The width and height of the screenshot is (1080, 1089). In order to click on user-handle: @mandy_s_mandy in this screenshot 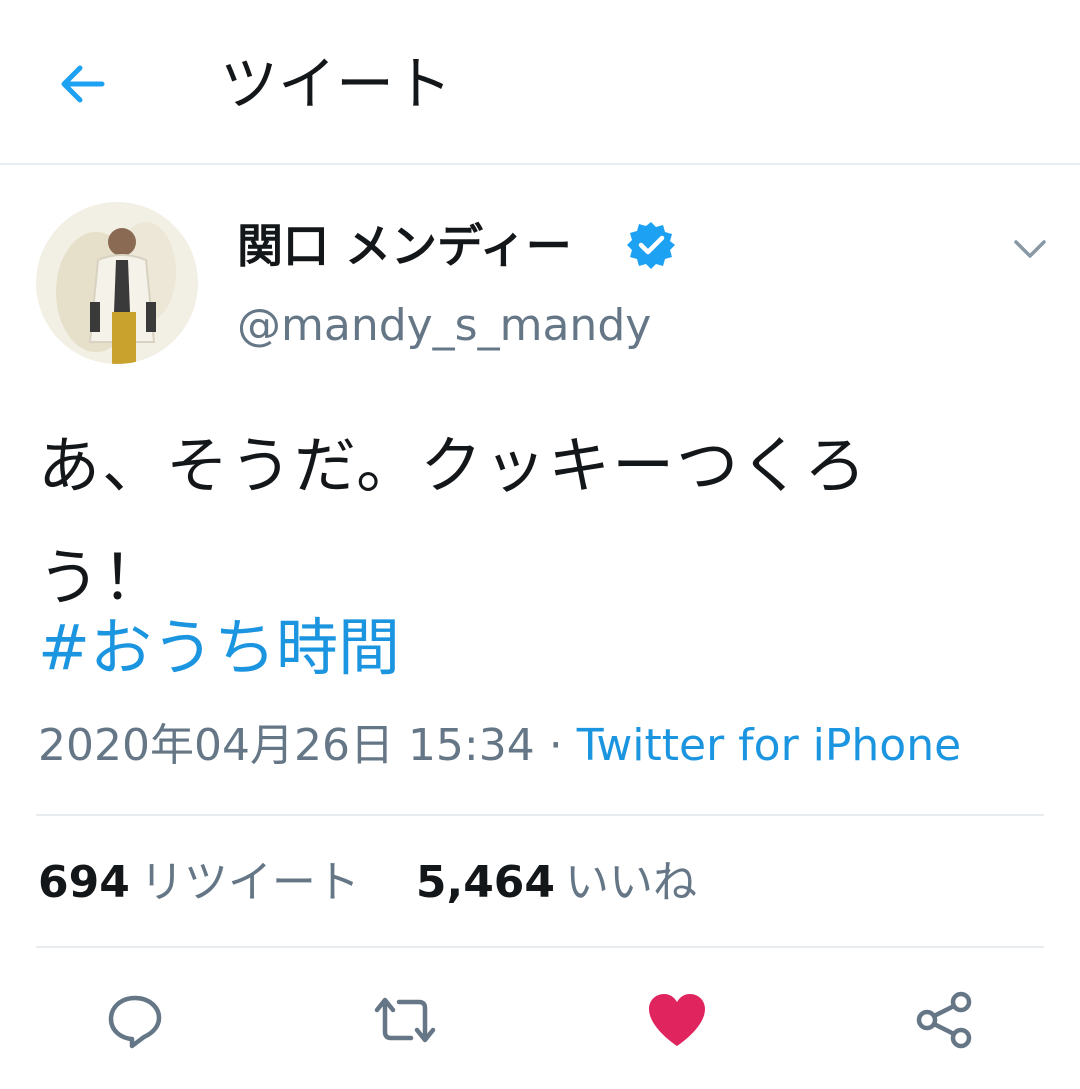, I will do `click(444, 326)`.